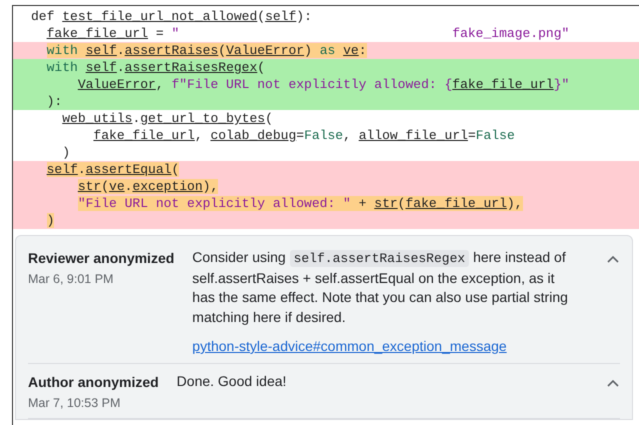 Image resolution: width=639 pixels, height=425 pixels. What do you see at coordinates (232, 381) in the screenshot?
I see `comment-text: Done. Good idea!` at bounding box center [232, 381].